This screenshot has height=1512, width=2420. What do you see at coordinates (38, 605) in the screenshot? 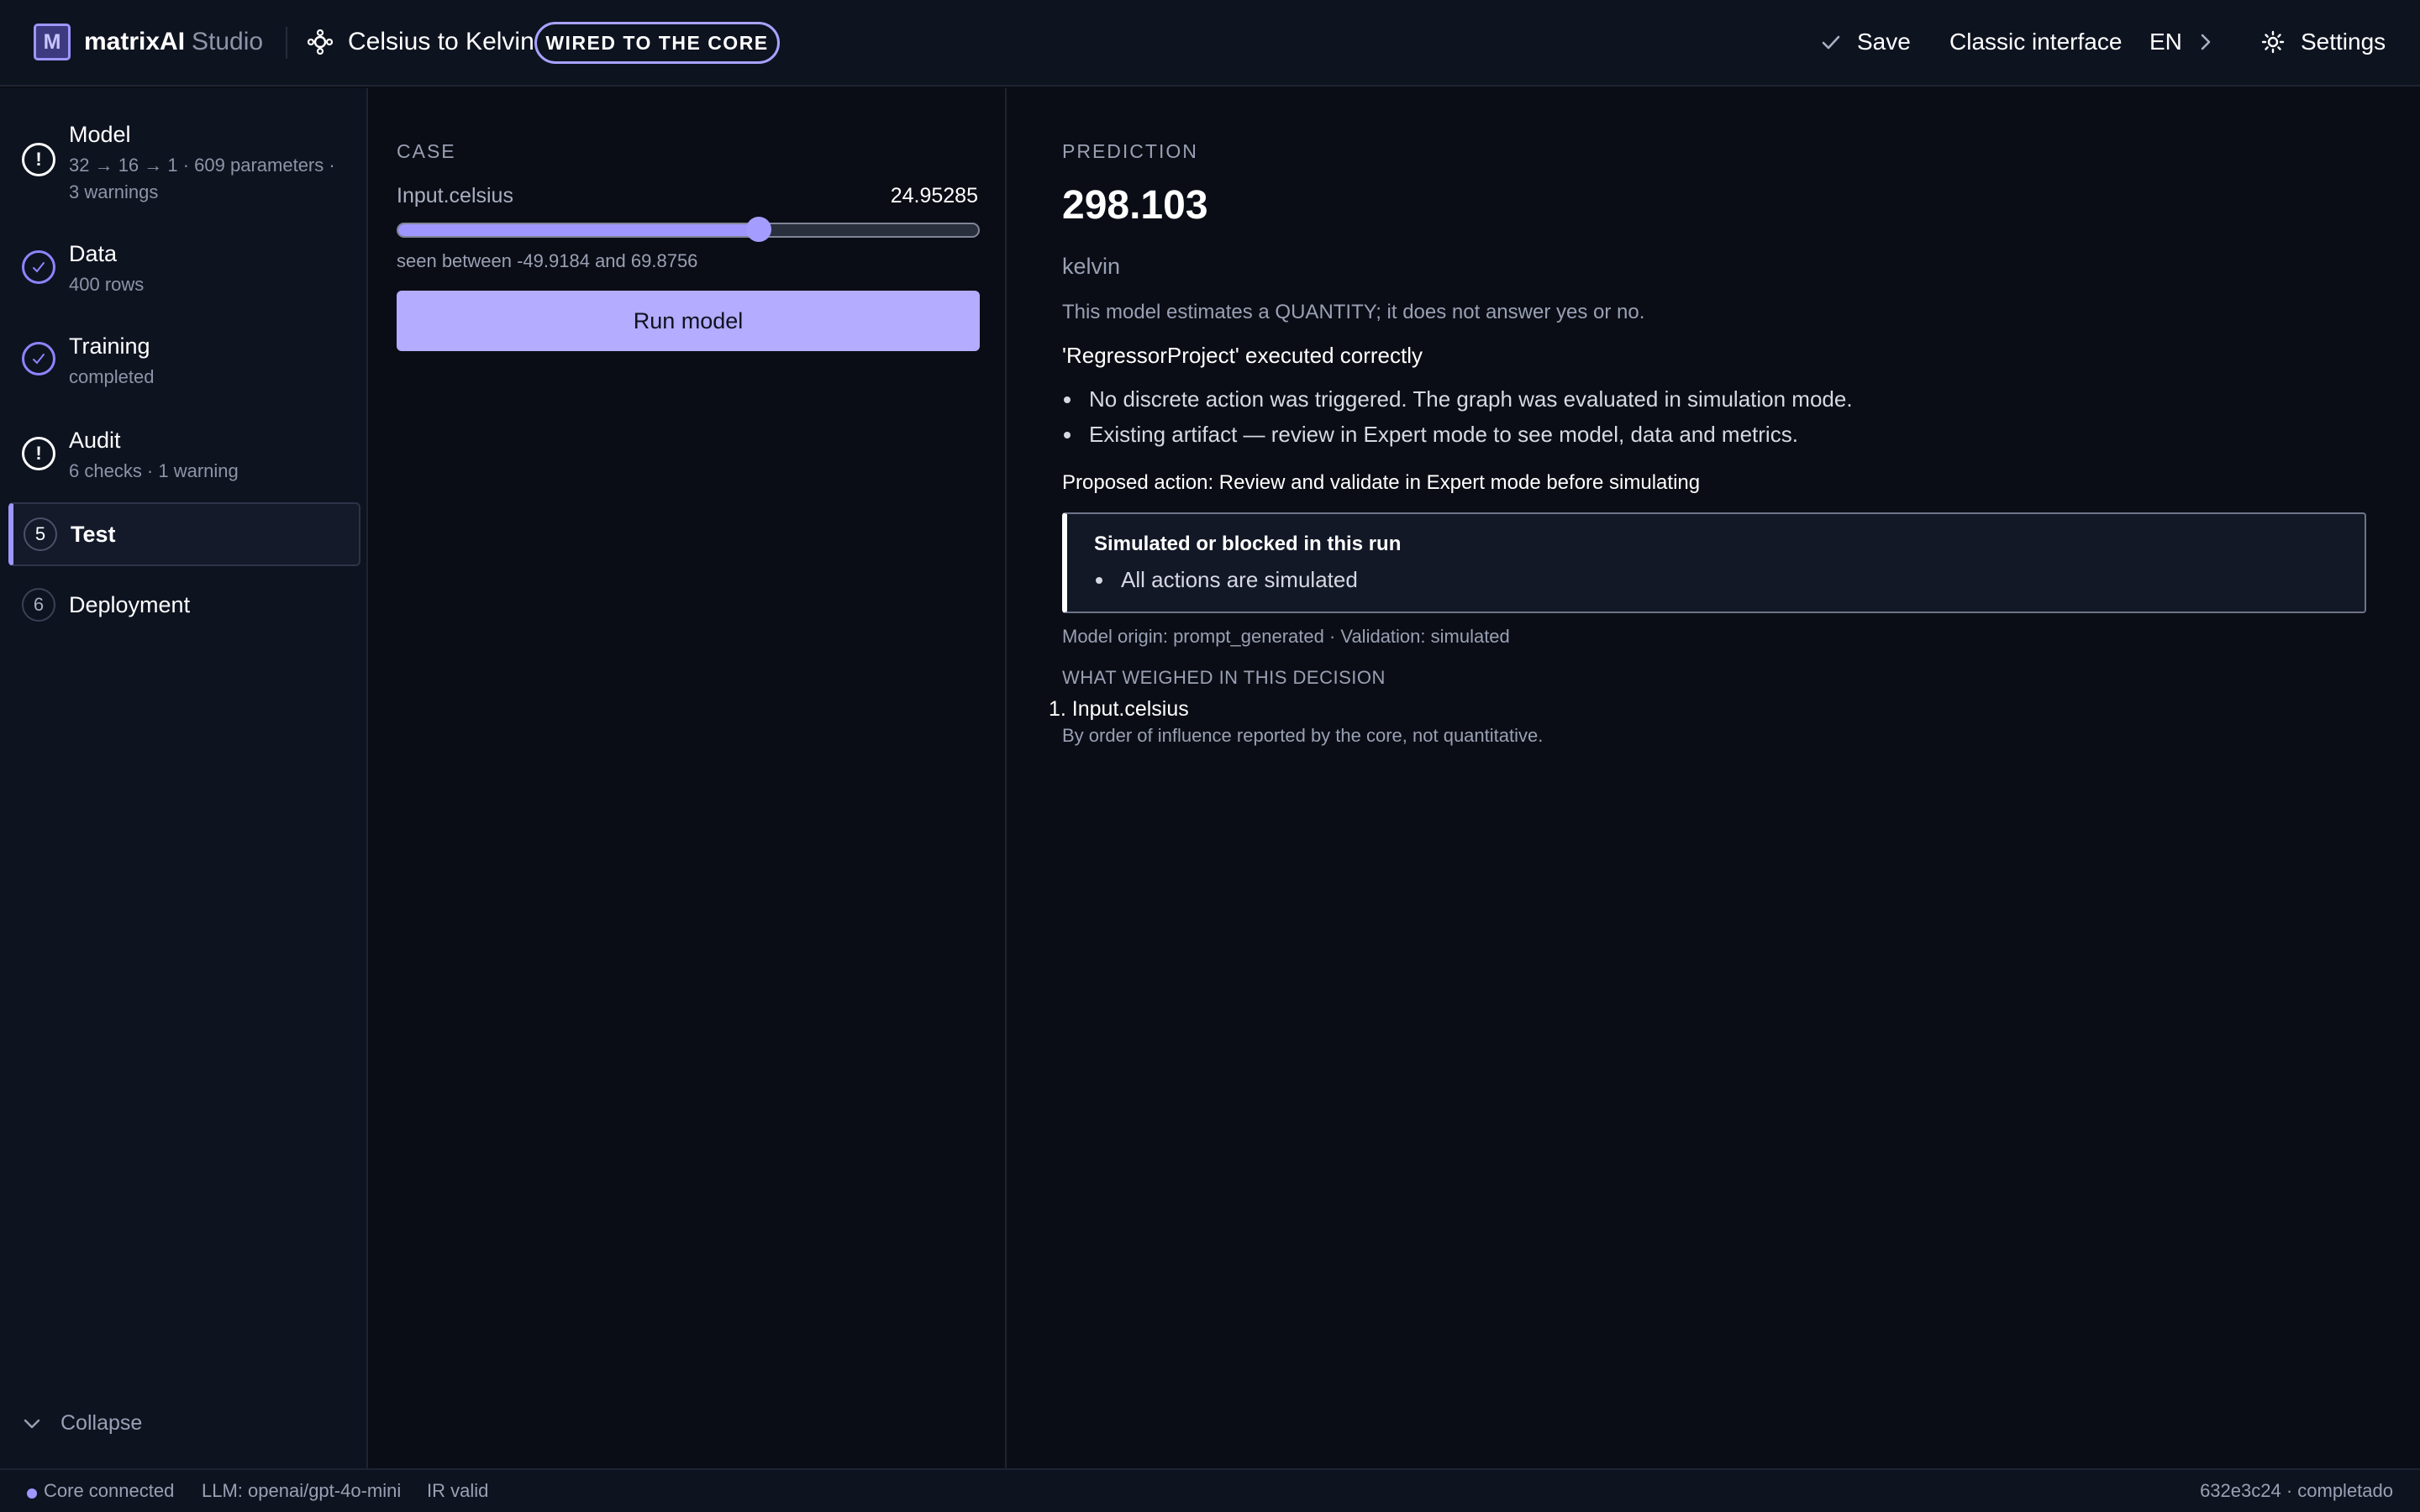
I see `step-number: 6` at bounding box center [38, 605].